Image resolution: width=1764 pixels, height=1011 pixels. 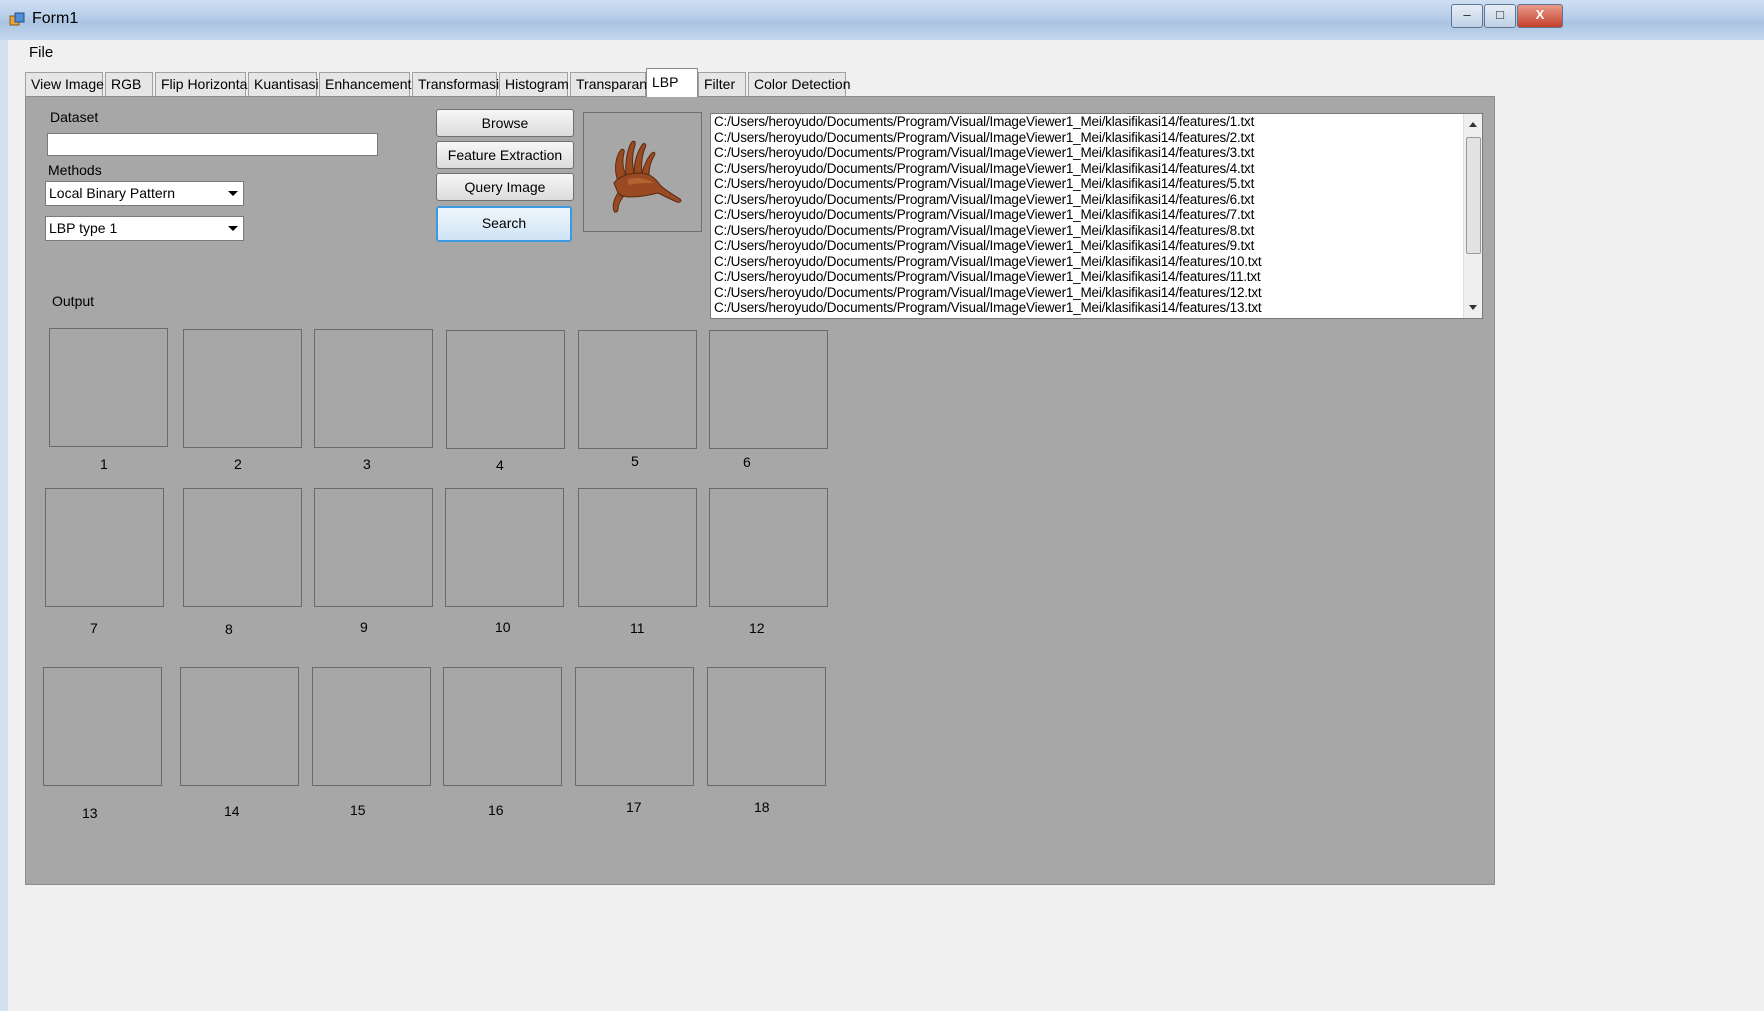 I want to click on tab-transparan: Transparan, so click(x=608, y=84).